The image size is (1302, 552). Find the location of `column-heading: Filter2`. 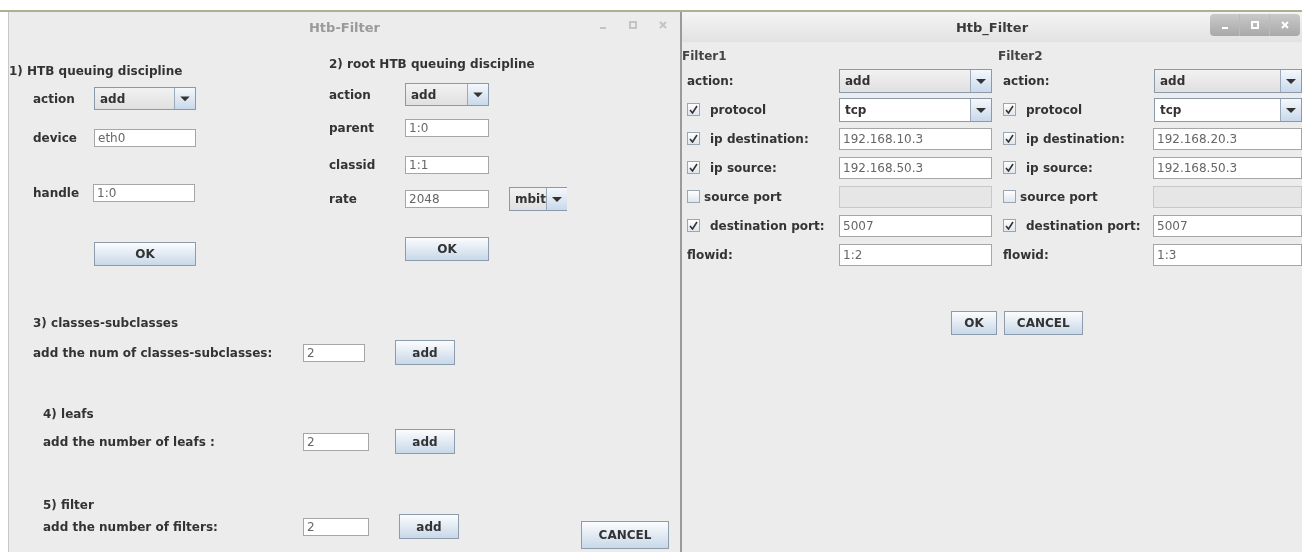

column-heading: Filter2 is located at coordinates (1020, 56).